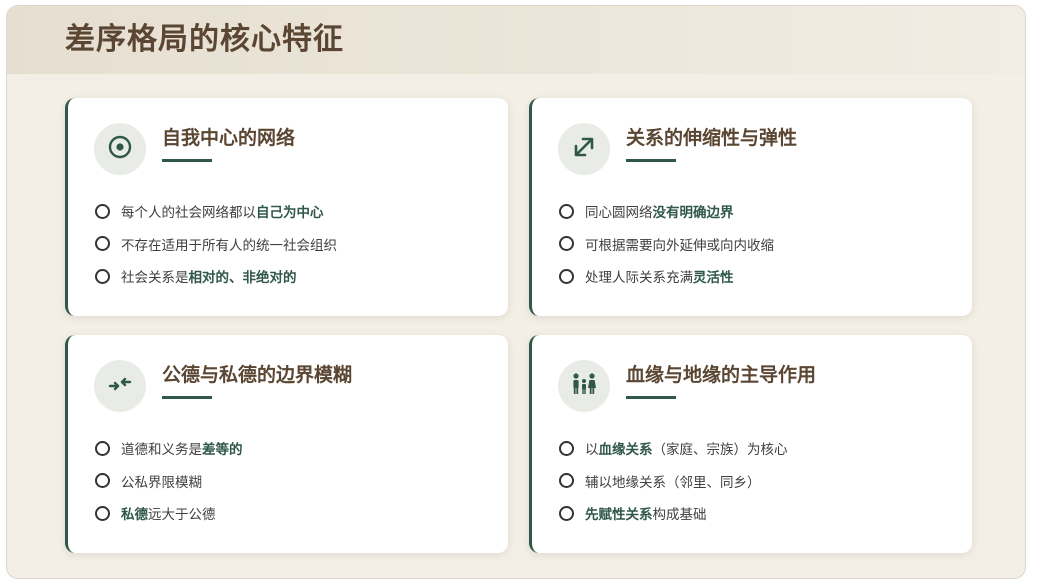 The width and height of the screenshot is (1038, 586). Describe the element at coordinates (229, 245) in the screenshot. I see `item-text: 不存在适用于所有人的统一社会组织` at that location.